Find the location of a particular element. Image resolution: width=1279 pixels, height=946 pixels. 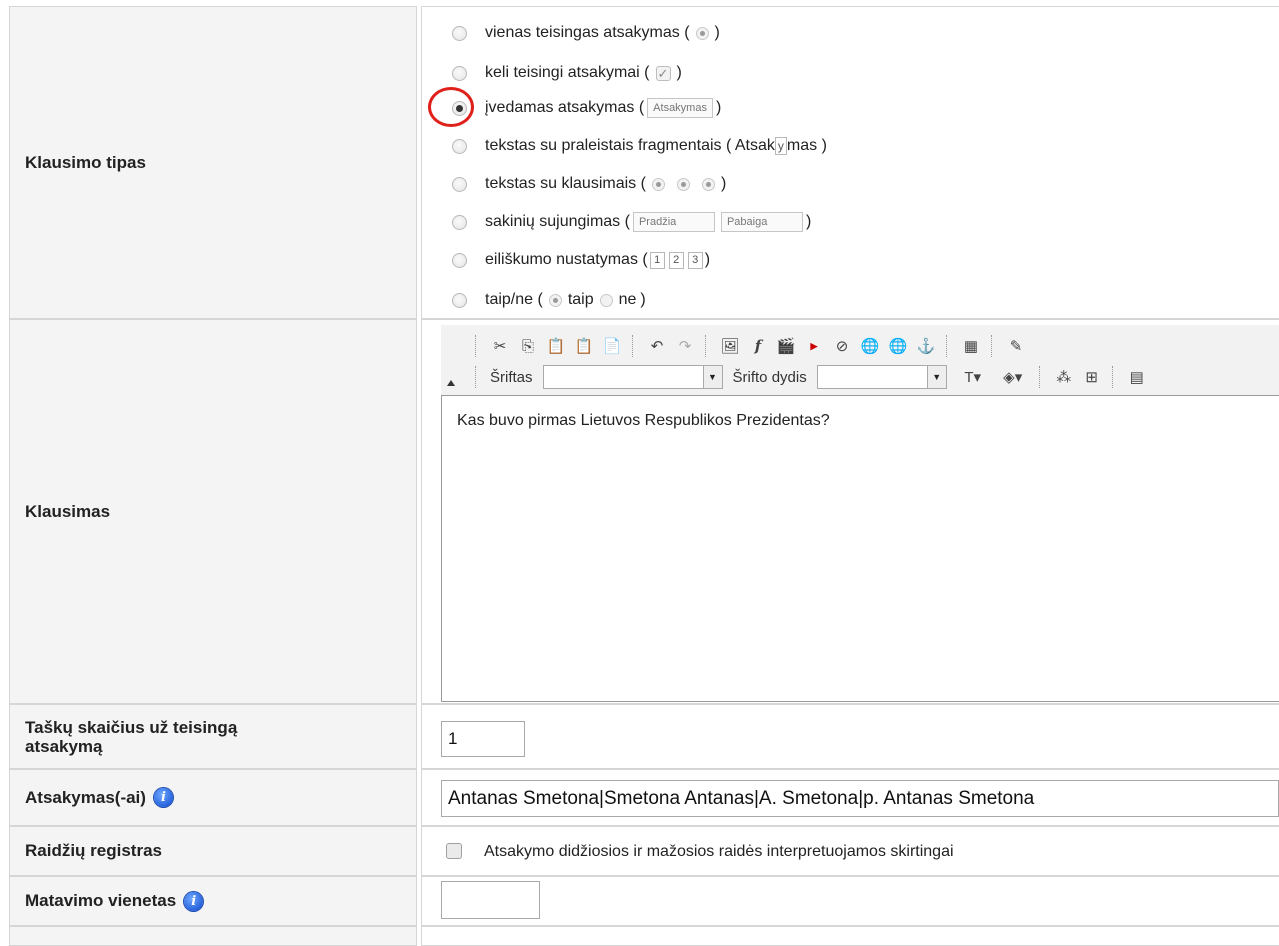

select-all-icon: ⊞ is located at coordinates (1092, 377).